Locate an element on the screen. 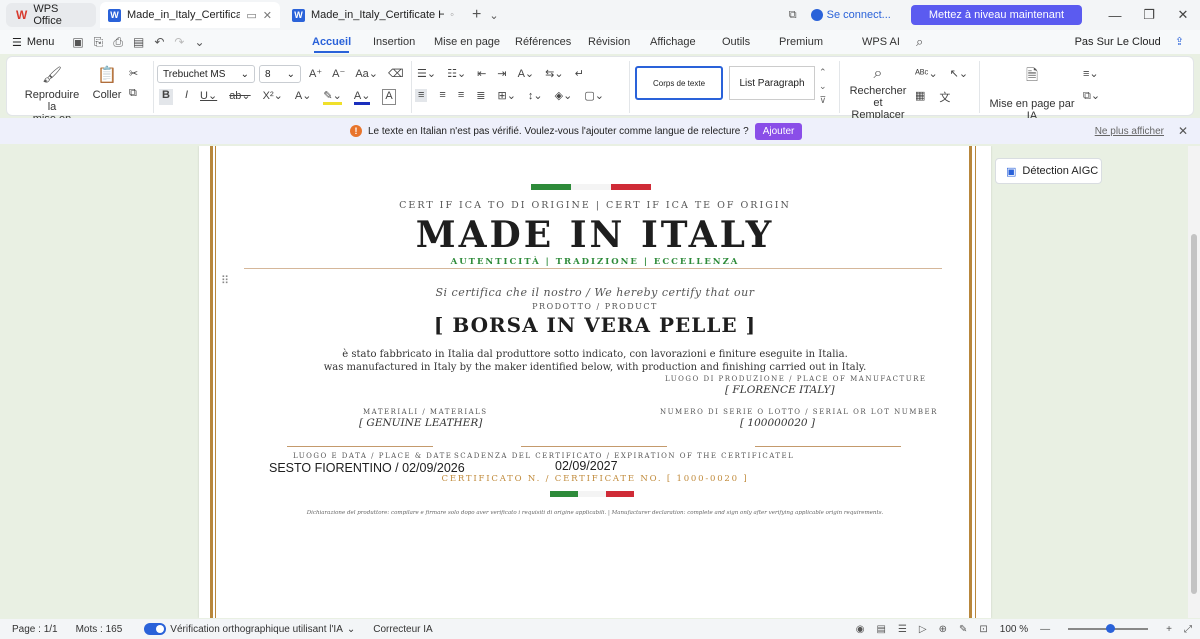 This screenshot has height=639, width=1200. document-tab-active: W Made_in_Italy_Certificate Ha ▭ ✕ is located at coordinates (190, 15).